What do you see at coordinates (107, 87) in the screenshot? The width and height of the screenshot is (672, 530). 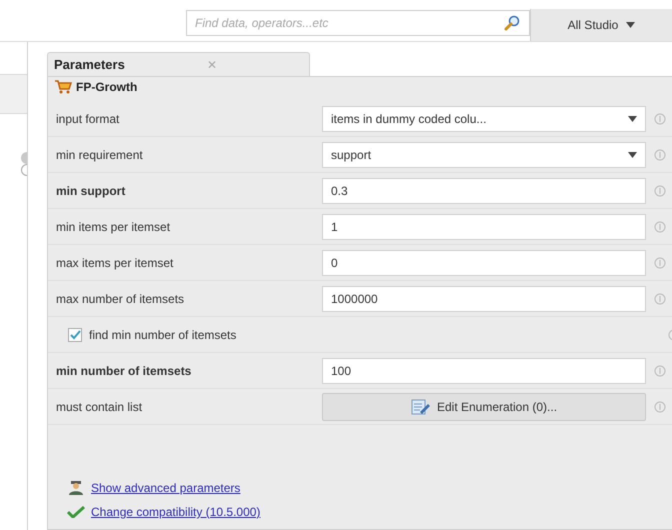 I see `operator-name: FP-Growth` at bounding box center [107, 87].